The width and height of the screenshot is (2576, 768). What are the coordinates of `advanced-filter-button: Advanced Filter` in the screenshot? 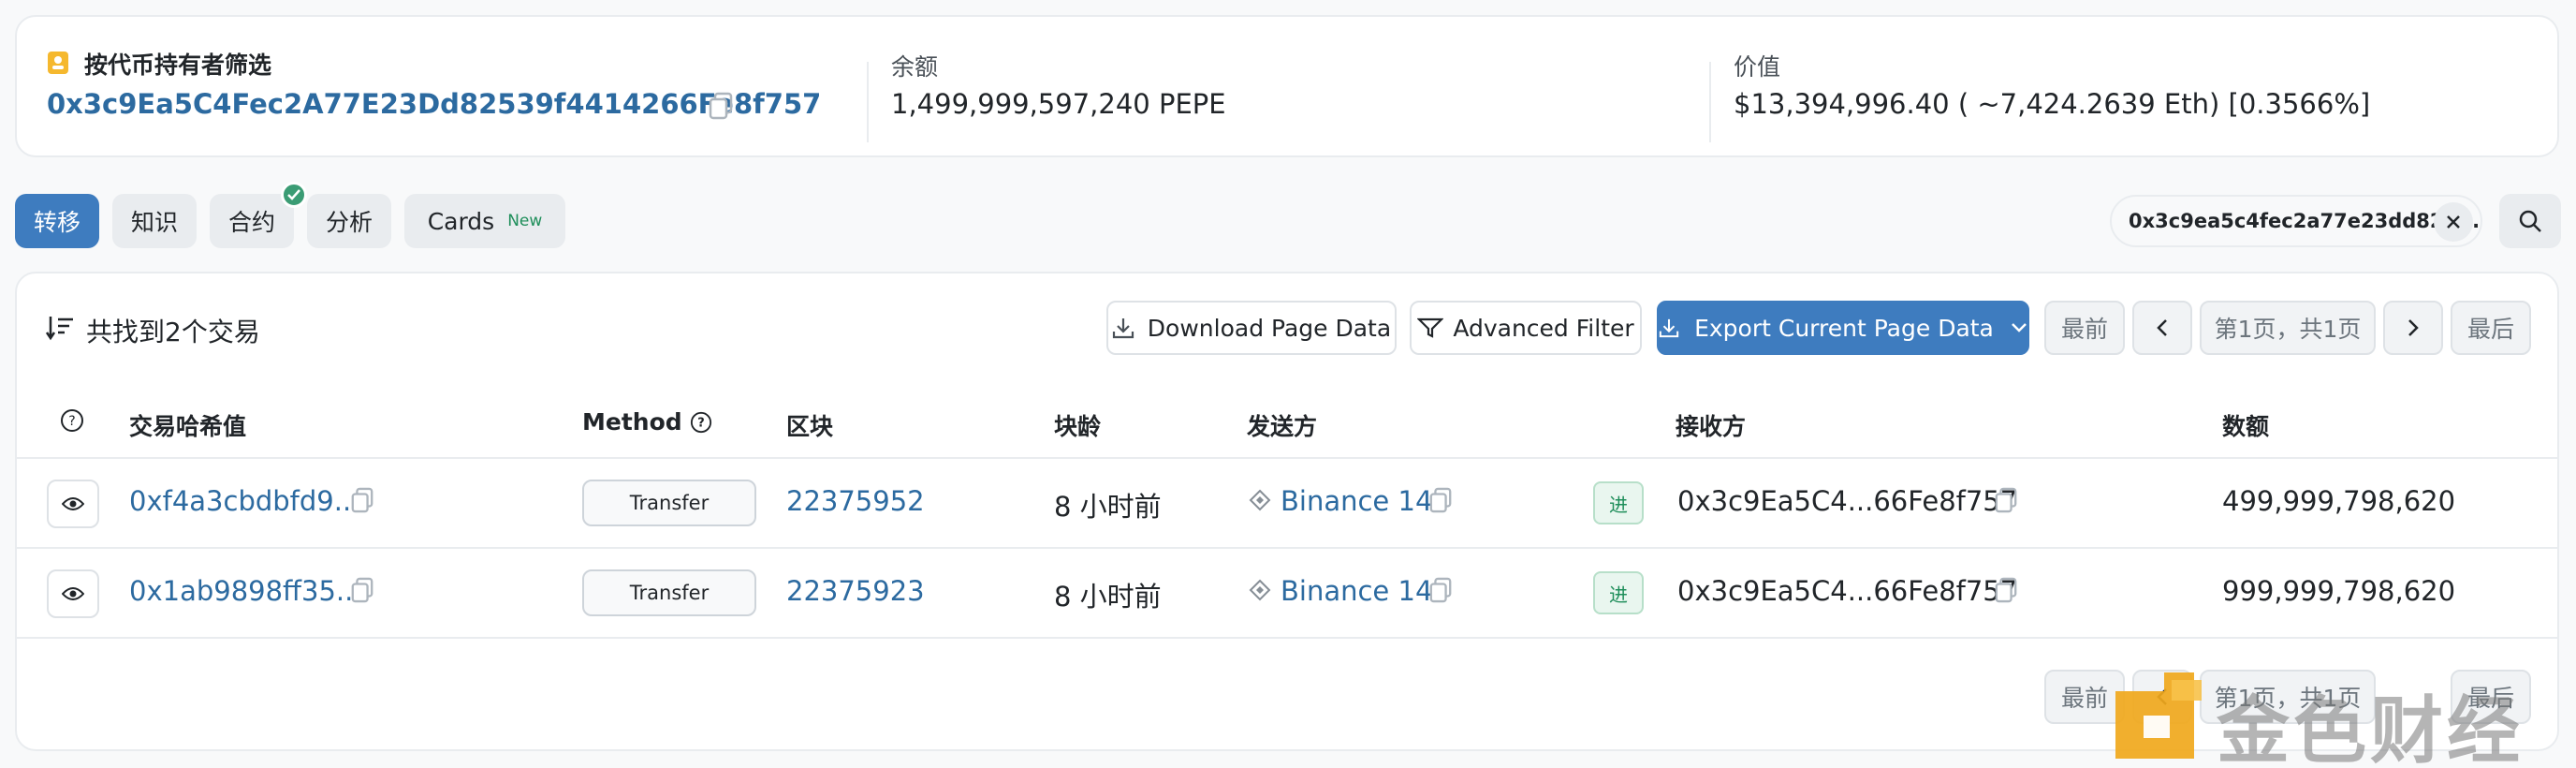 It's located at (1526, 328).